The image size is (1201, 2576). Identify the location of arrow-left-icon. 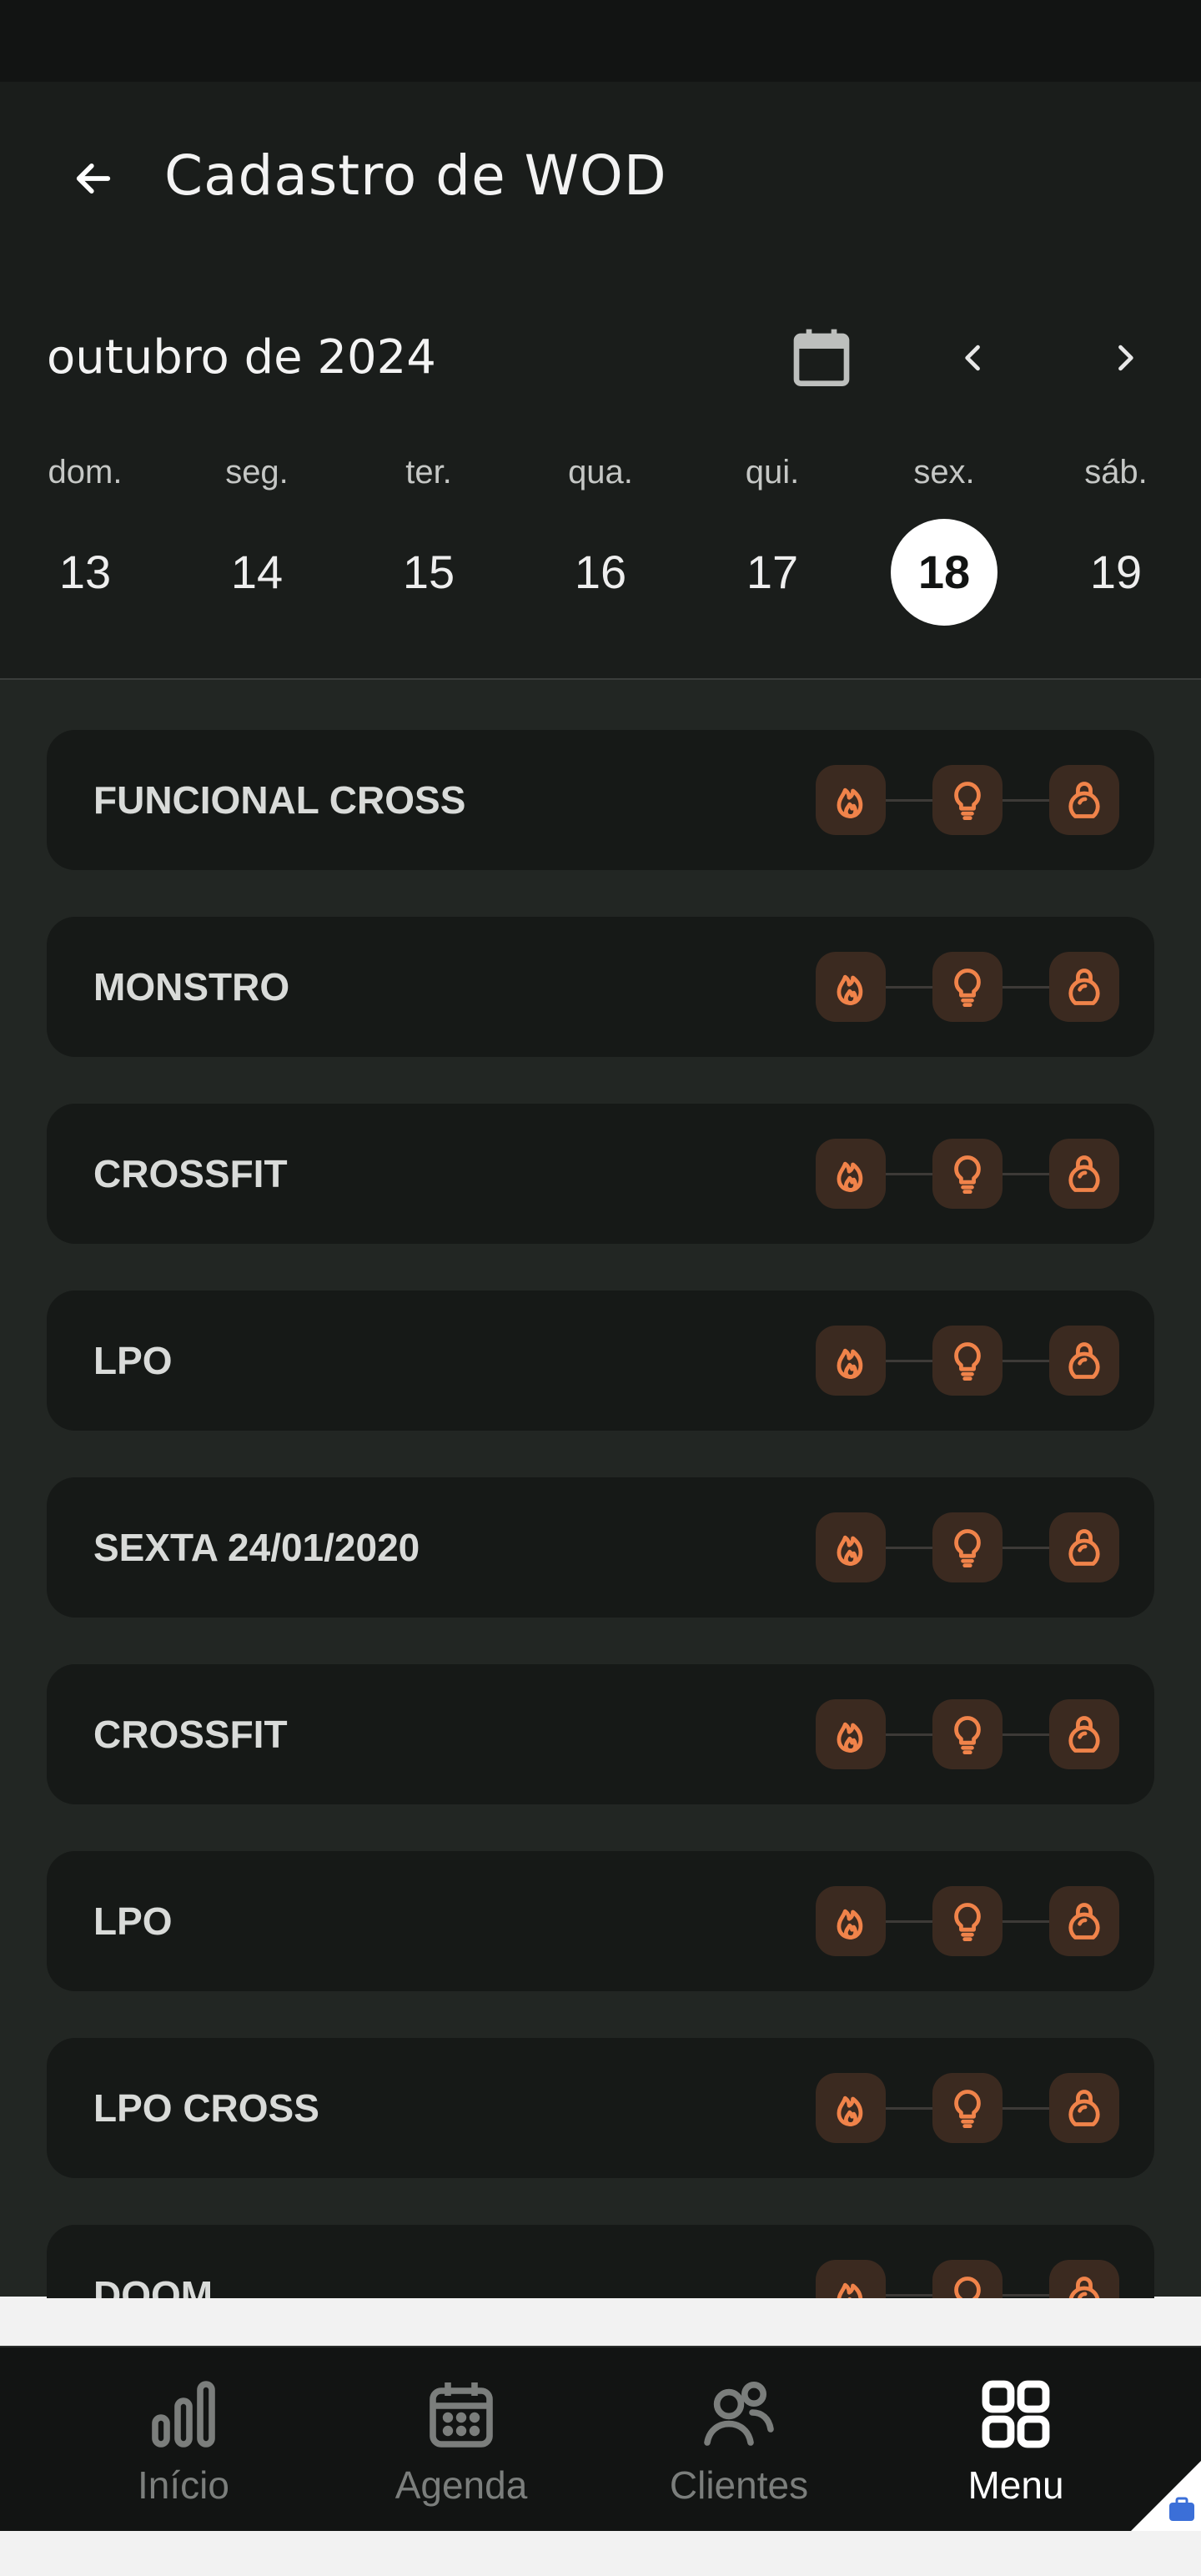
(94, 179).